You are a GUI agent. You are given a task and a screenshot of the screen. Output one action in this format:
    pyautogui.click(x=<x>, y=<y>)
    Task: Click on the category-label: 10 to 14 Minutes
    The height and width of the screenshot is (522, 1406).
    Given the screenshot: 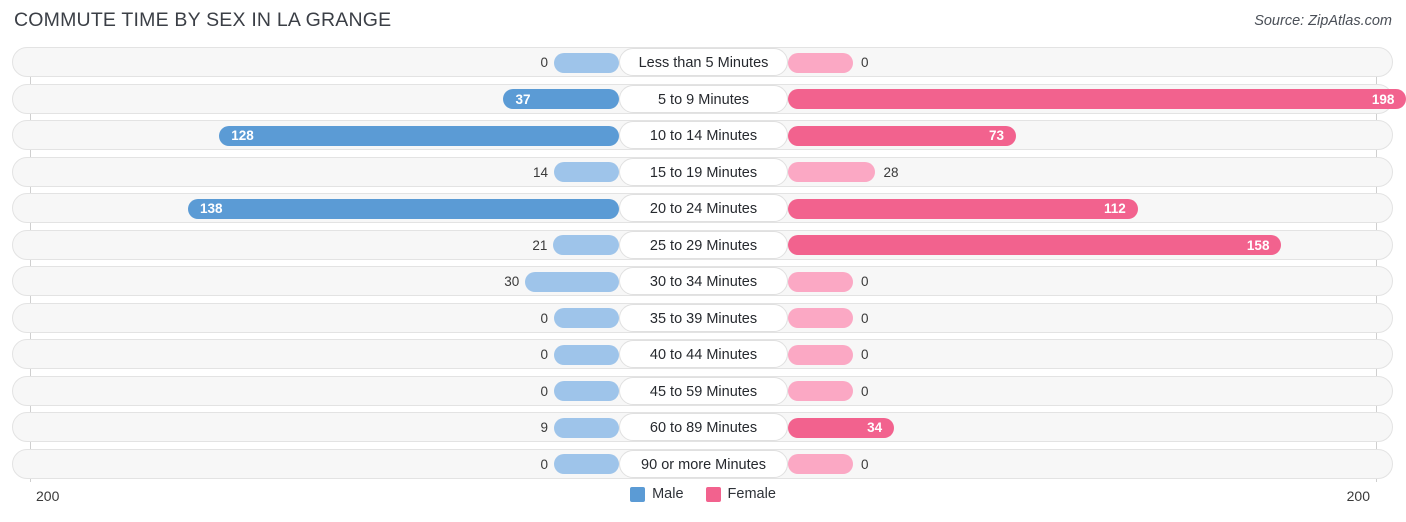 What is the action you would take?
    pyautogui.click(x=703, y=135)
    